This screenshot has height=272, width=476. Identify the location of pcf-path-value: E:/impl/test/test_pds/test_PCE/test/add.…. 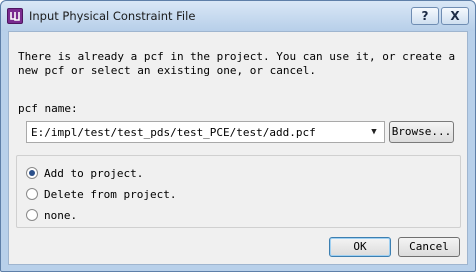
(173, 132).